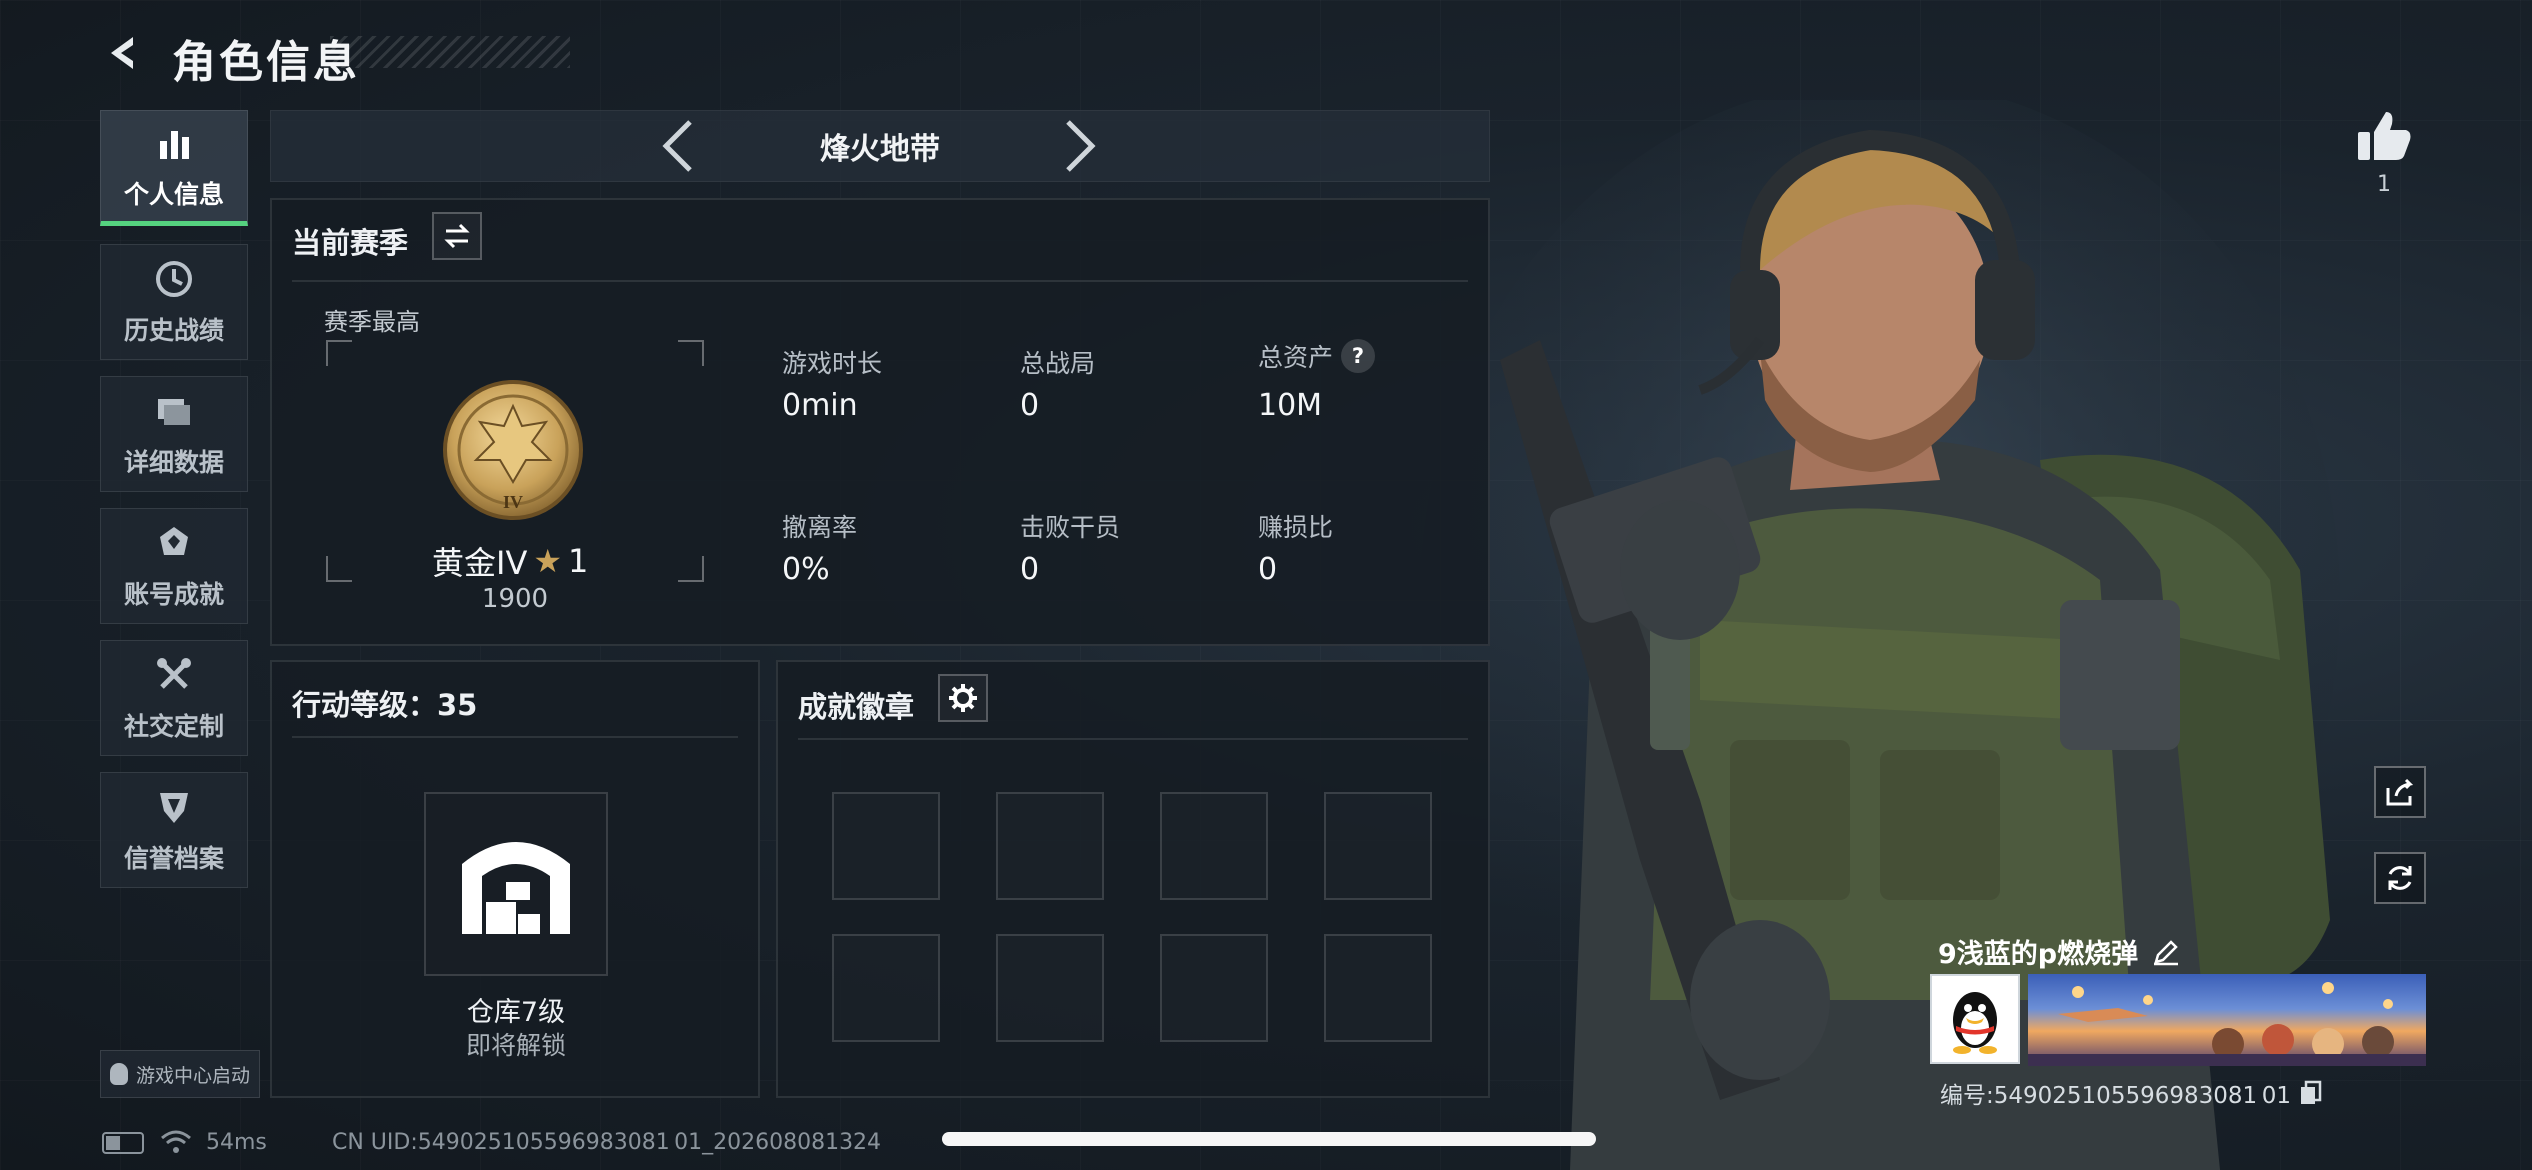 The height and width of the screenshot is (1170, 2532). I want to click on sidebar-item-label: 信誉档案, so click(173, 858).